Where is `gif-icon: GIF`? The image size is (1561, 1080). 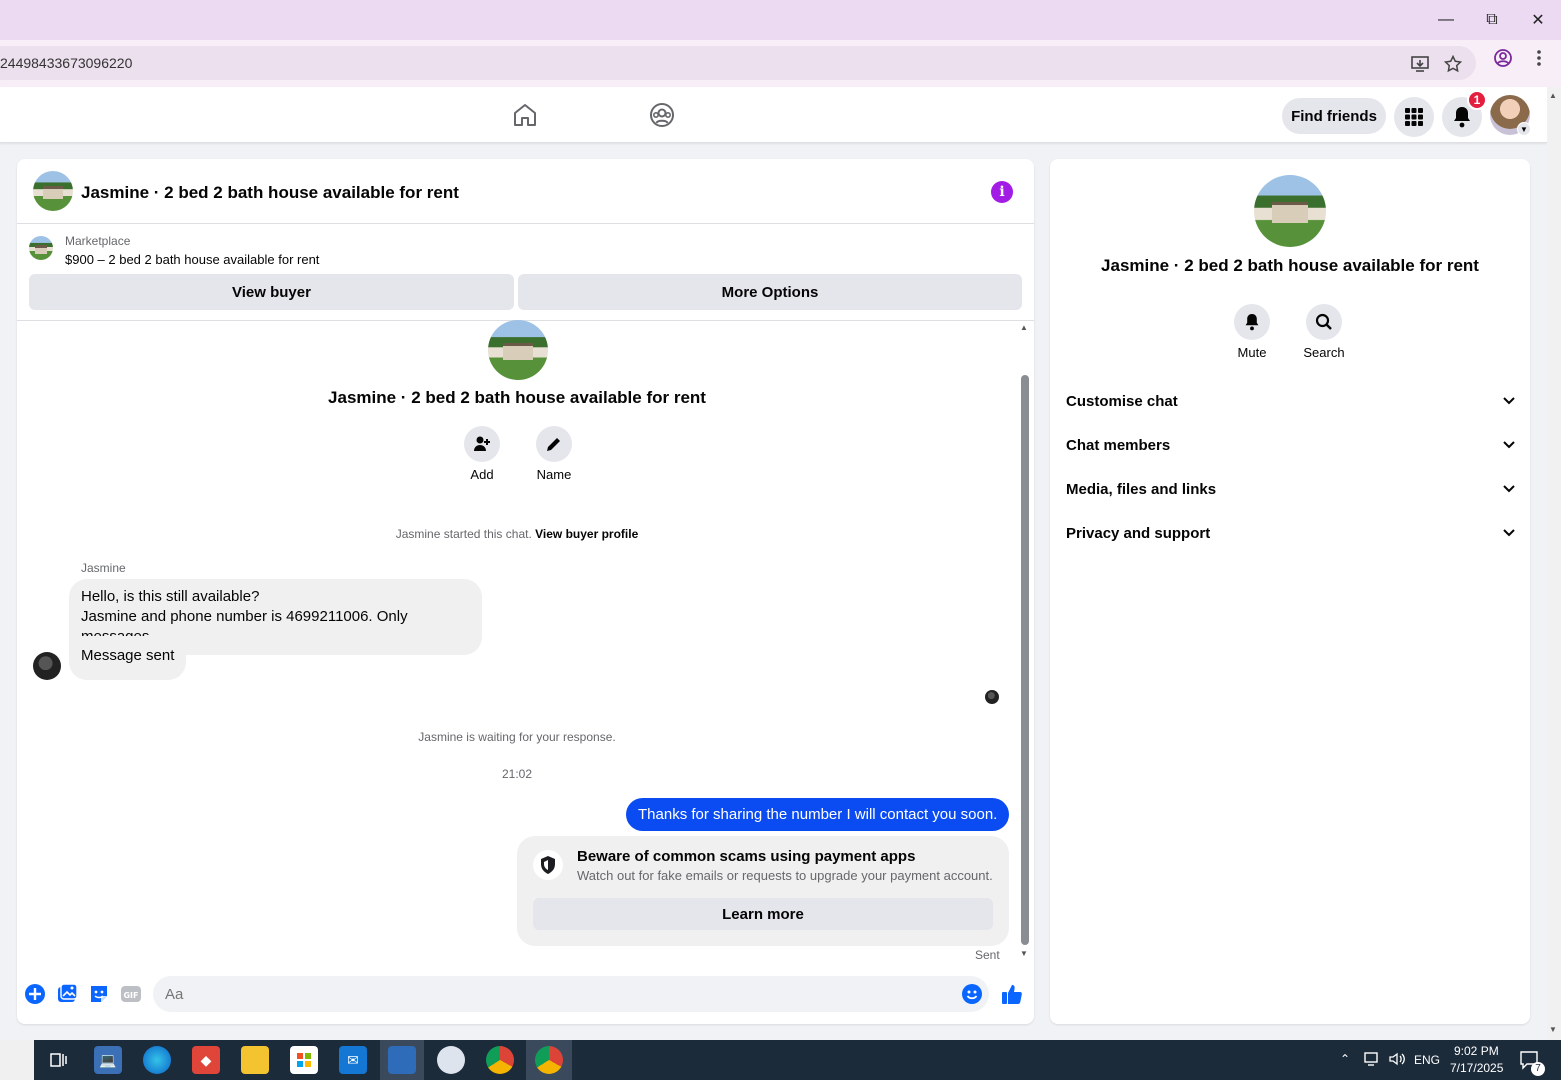
gif-icon: GIF is located at coordinates (131, 994).